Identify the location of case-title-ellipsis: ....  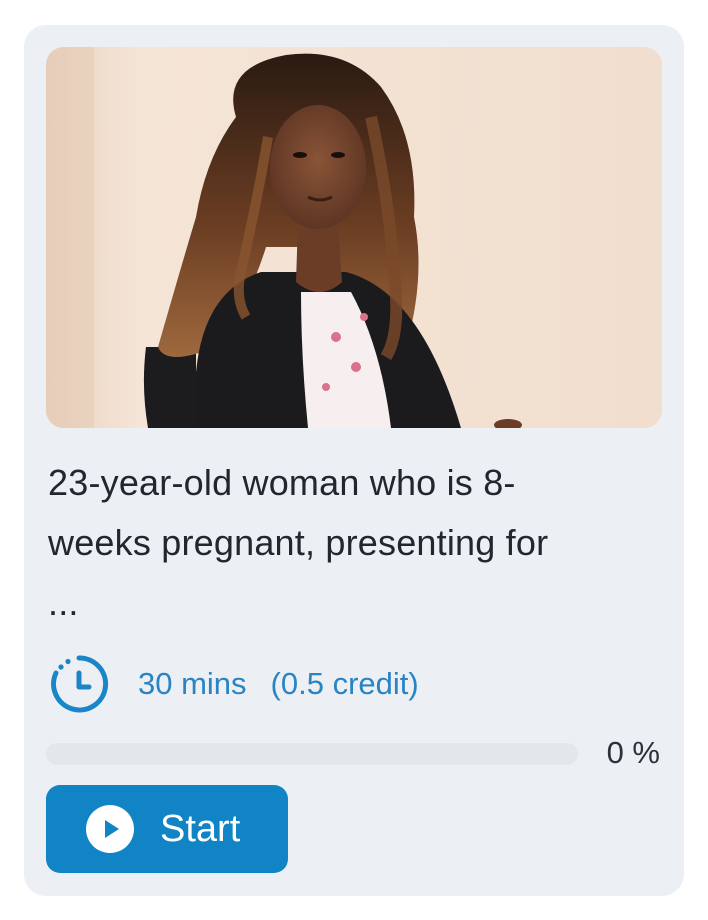
(63, 602).